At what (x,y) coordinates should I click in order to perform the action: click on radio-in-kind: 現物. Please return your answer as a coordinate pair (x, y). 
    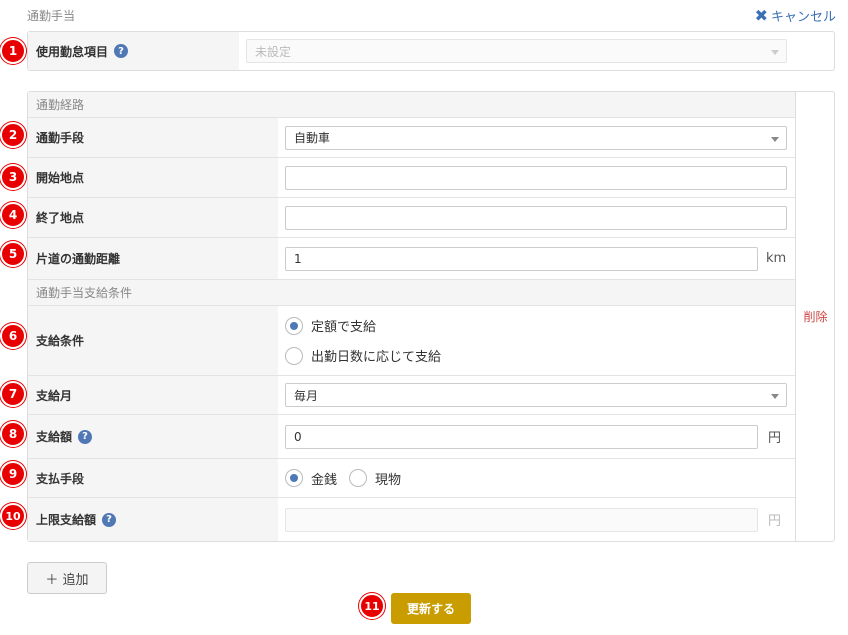
    Looking at the image, I should click on (375, 478).